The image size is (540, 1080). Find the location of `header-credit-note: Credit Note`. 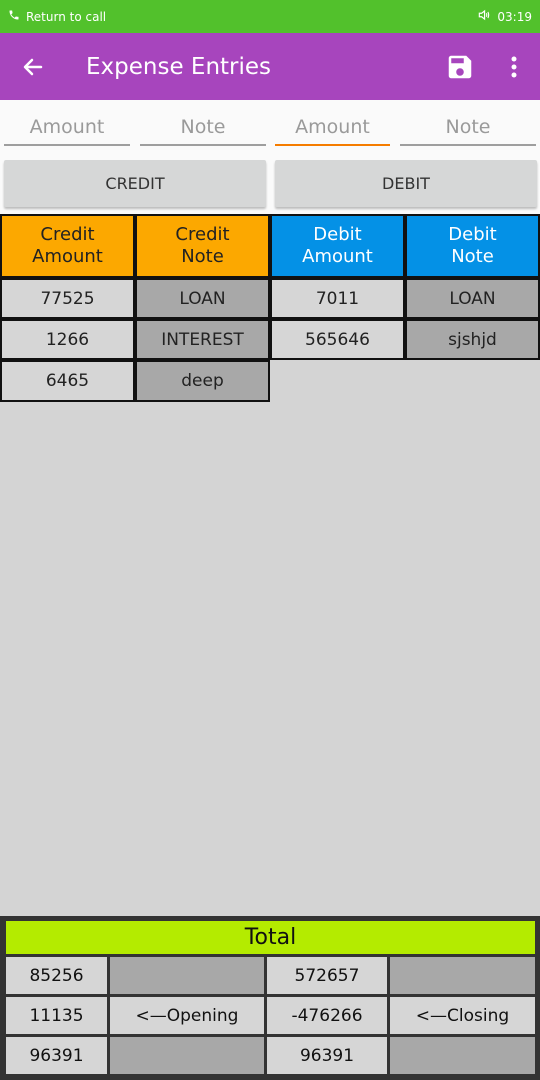

header-credit-note: Credit Note is located at coordinates (202, 246).